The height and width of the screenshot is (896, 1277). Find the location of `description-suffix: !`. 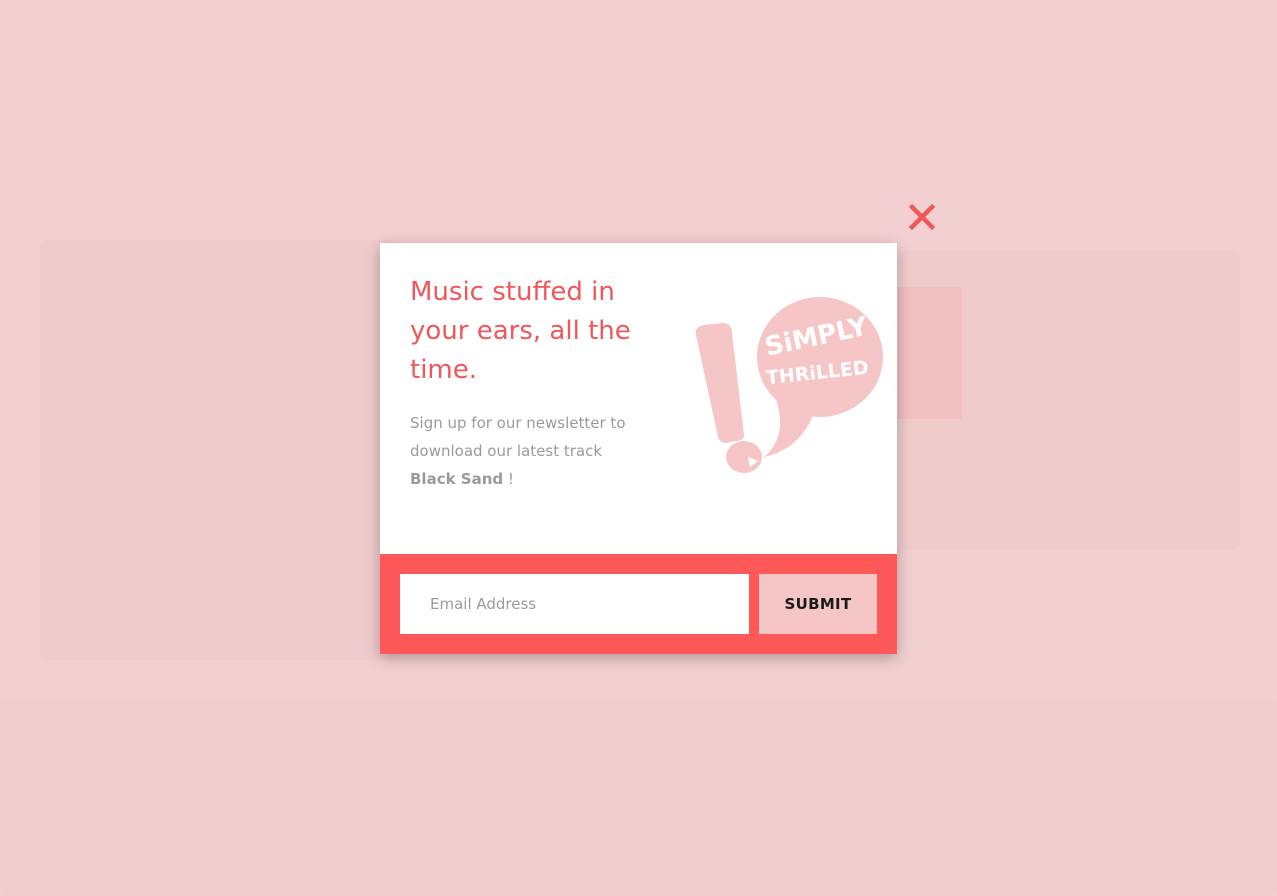

description-suffix: ! is located at coordinates (508, 479).